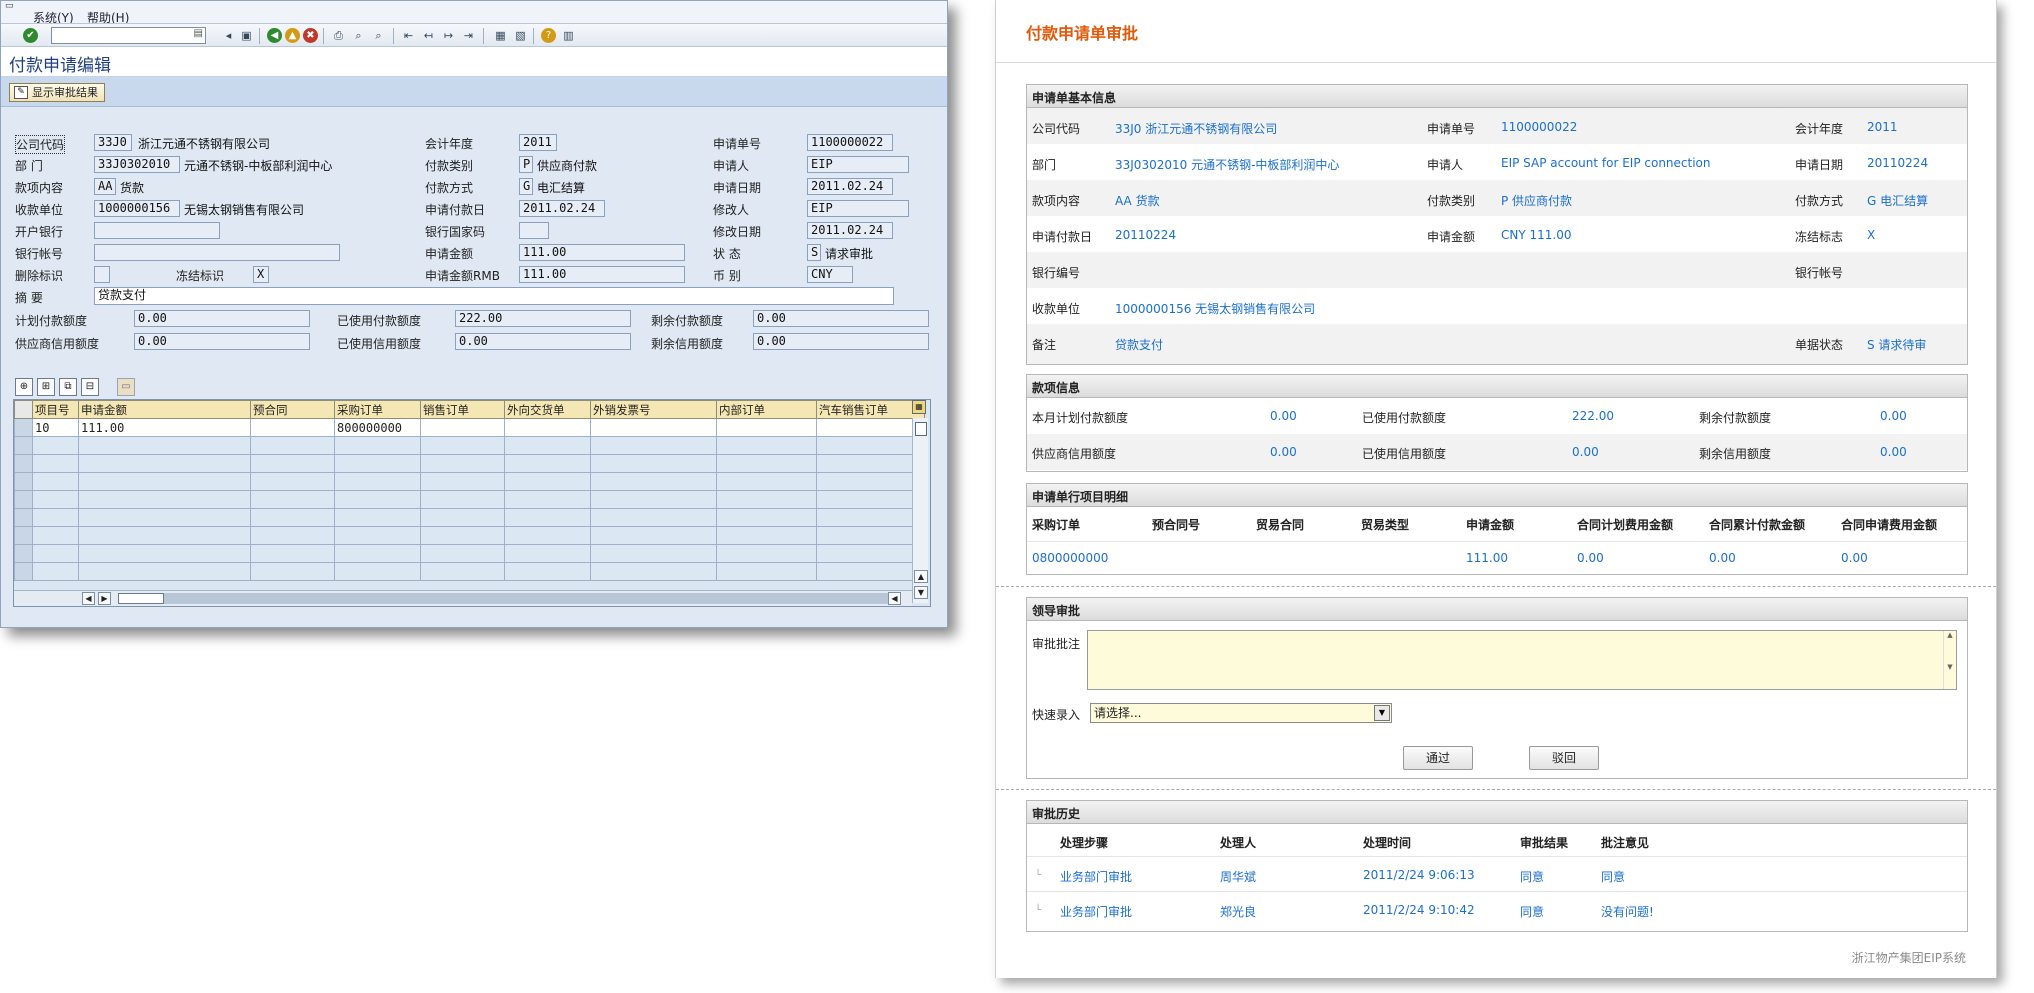  I want to click on grid-cell: 111.00, so click(164, 427).